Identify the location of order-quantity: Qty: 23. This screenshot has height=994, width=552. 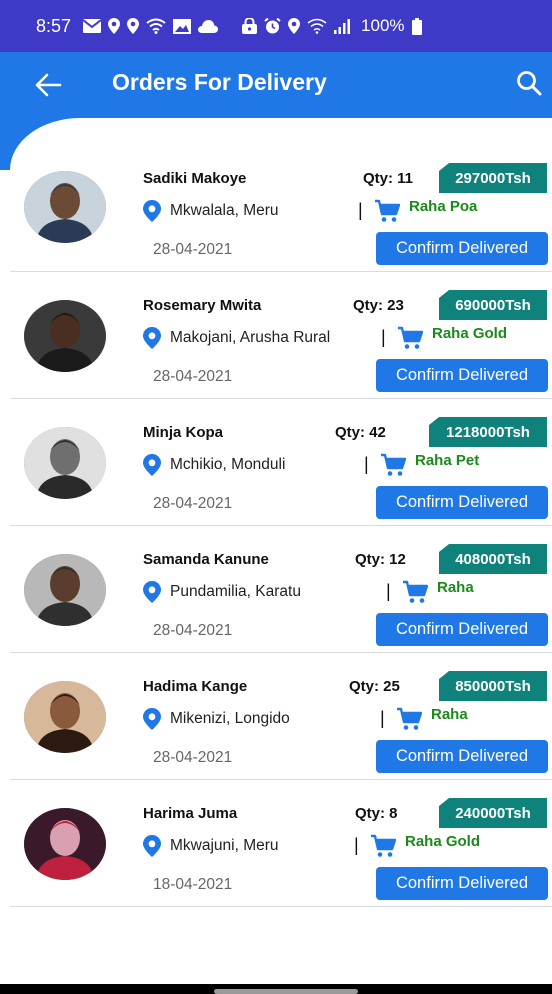
(378, 305).